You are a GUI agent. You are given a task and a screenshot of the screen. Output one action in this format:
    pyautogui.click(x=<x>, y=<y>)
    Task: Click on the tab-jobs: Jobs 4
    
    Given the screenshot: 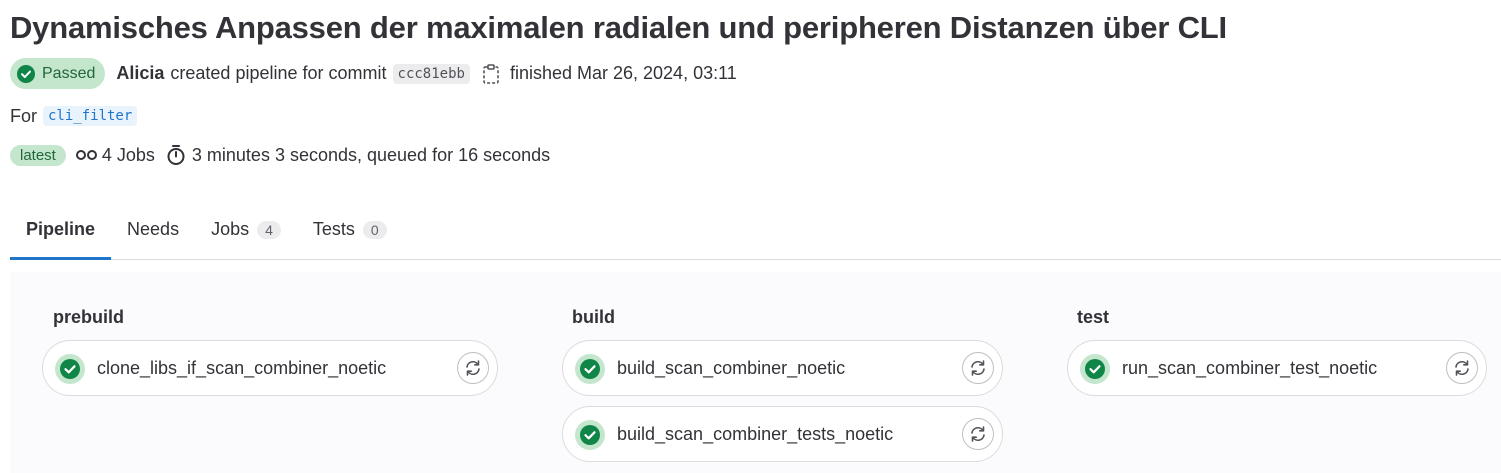 What is the action you would take?
    pyautogui.click(x=246, y=229)
    